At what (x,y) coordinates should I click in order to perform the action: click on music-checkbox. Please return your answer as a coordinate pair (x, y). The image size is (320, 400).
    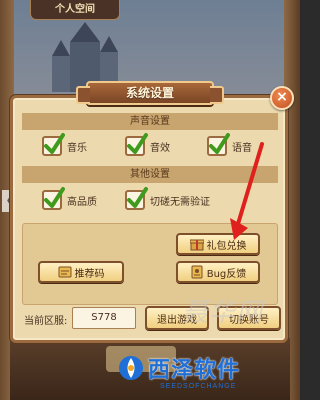
    Looking at the image, I should click on (53, 144).